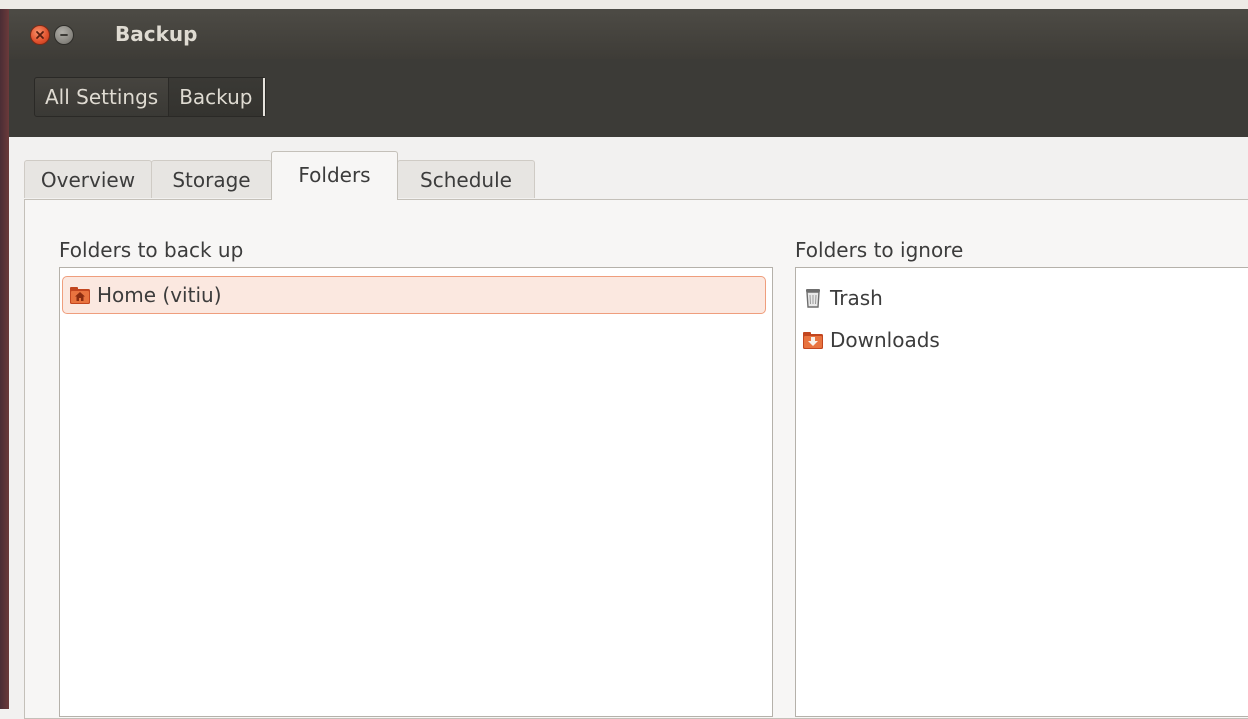  I want to click on close-window-button, so click(40, 35).